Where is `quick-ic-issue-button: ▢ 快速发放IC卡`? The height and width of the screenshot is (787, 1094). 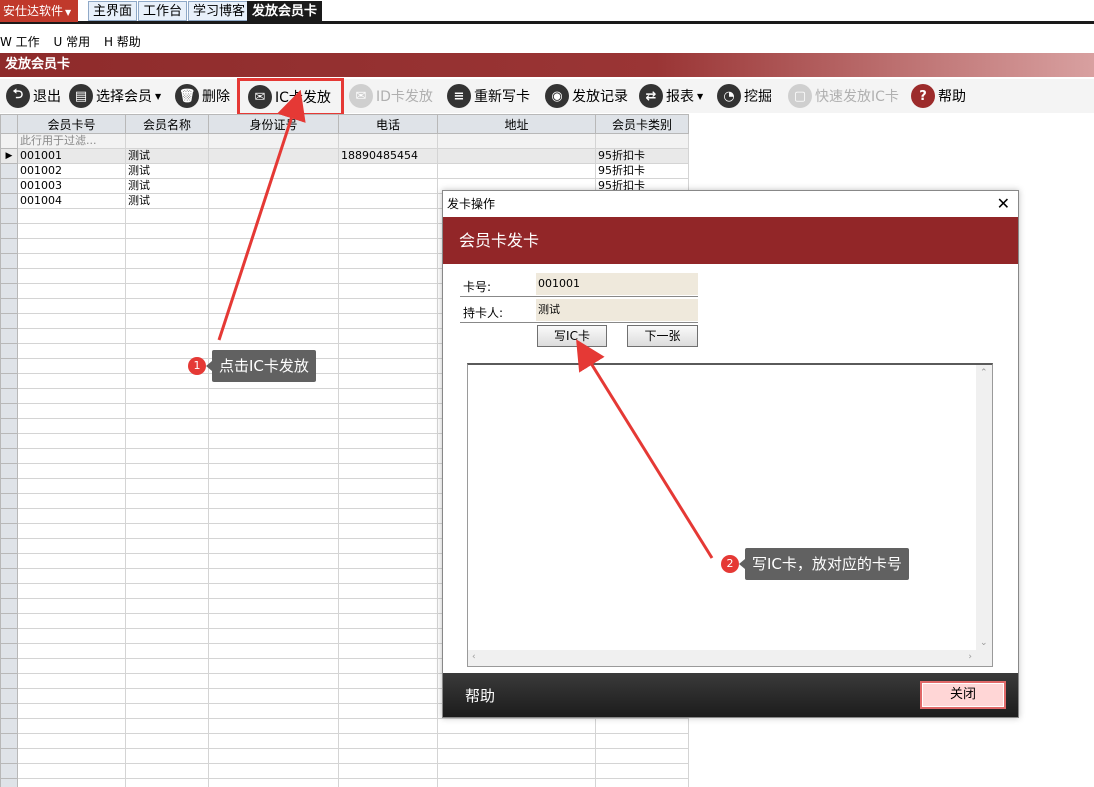 quick-ic-issue-button: ▢ 快速发放IC卡 is located at coordinates (843, 96).